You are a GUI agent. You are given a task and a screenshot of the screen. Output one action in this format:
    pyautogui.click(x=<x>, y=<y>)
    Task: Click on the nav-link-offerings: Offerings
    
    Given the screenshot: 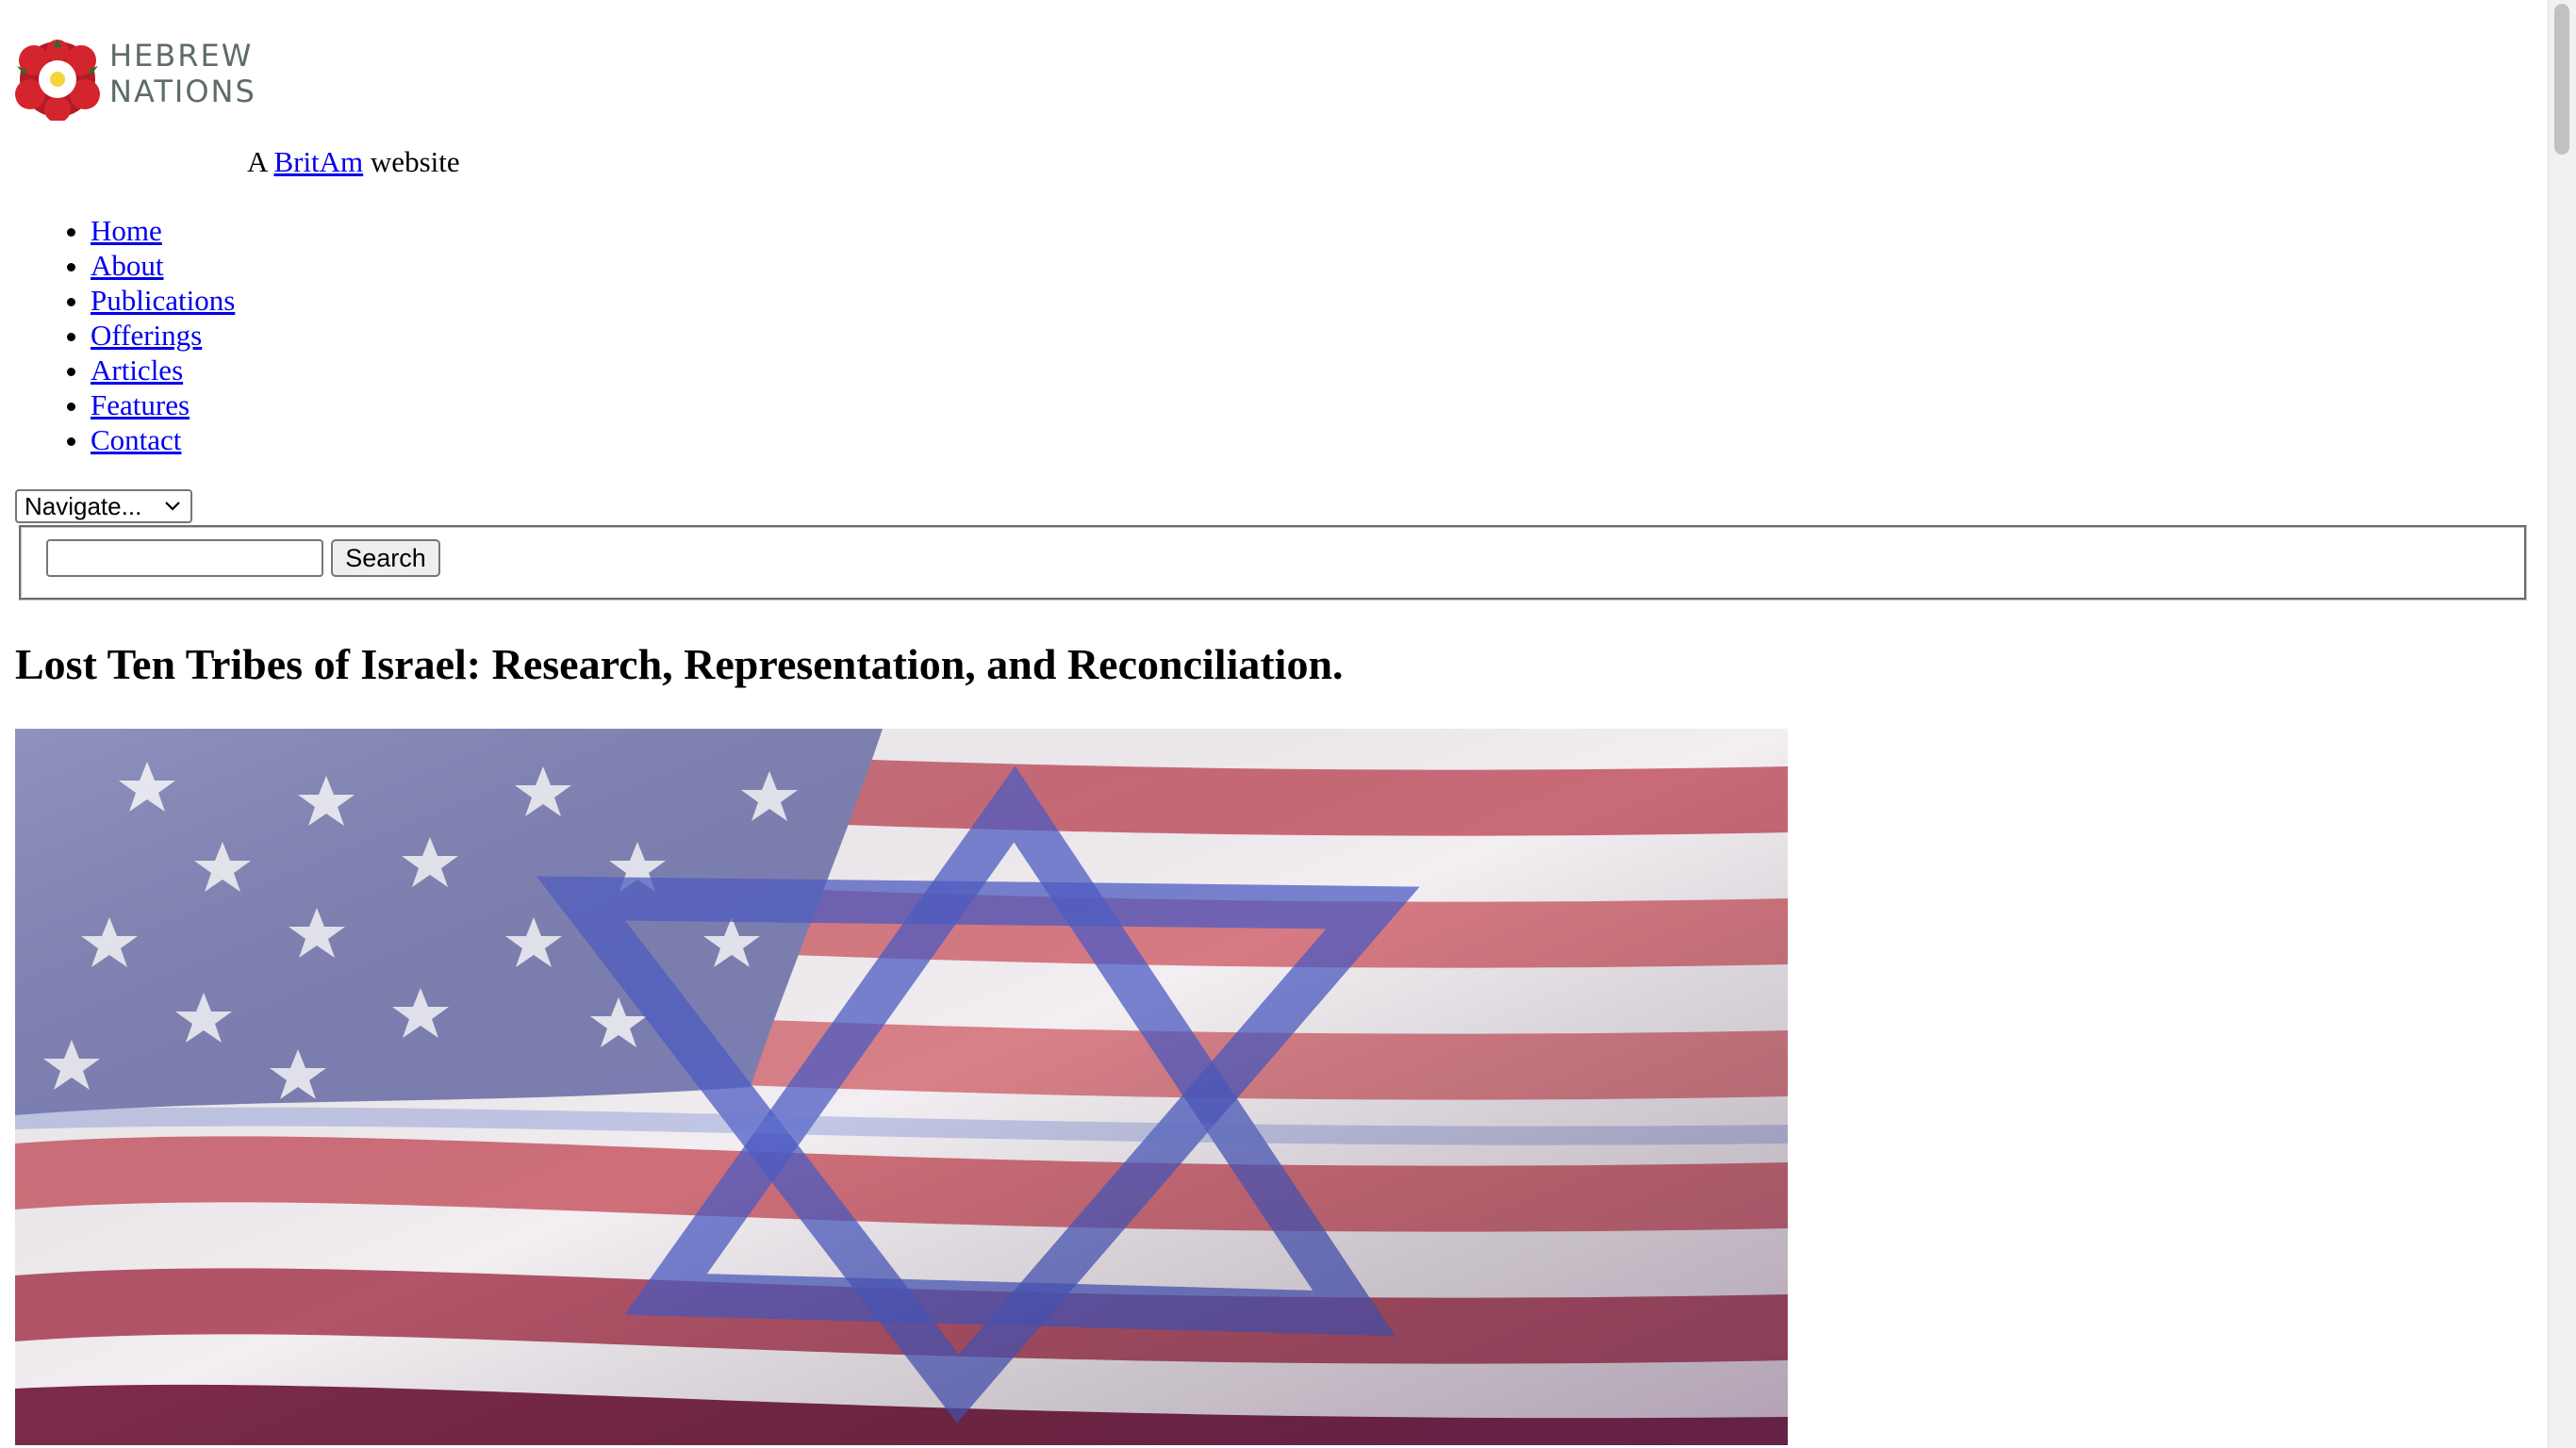 What is the action you would take?
    pyautogui.click(x=146, y=335)
    